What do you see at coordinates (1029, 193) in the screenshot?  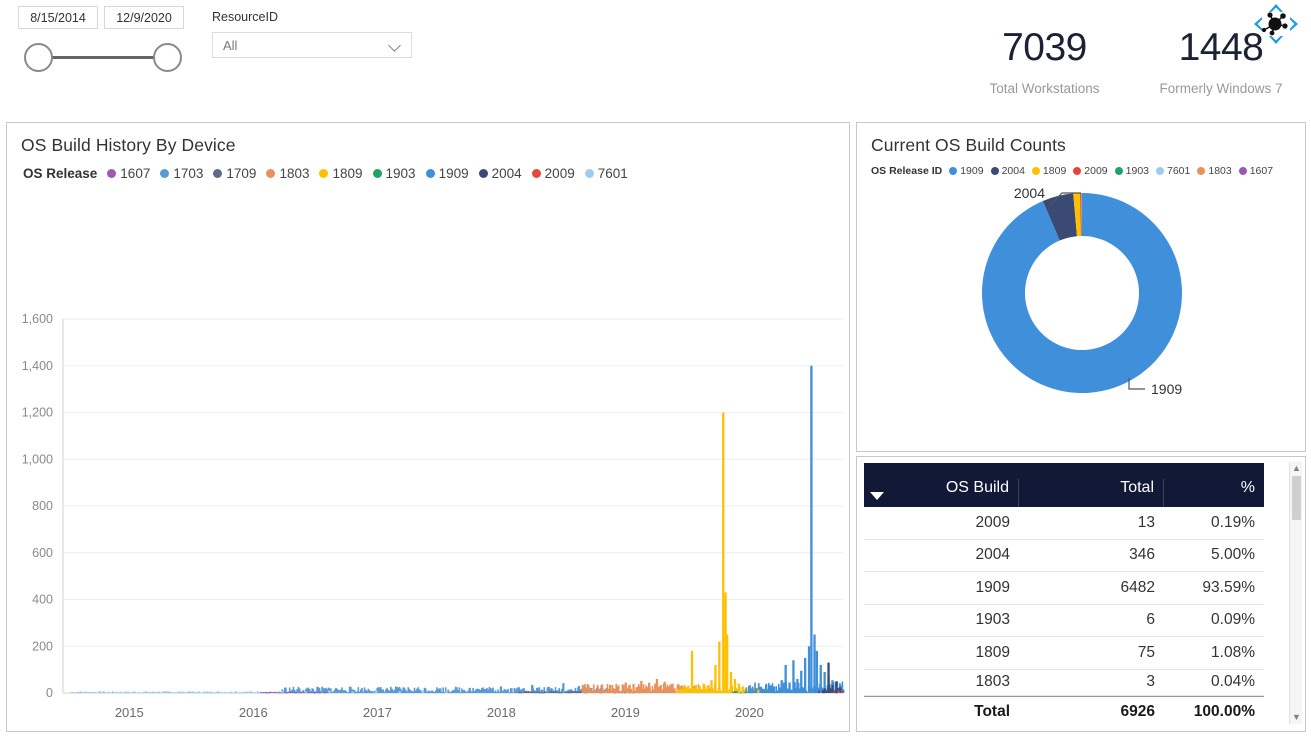 I see `svg-text: 2004` at bounding box center [1029, 193].